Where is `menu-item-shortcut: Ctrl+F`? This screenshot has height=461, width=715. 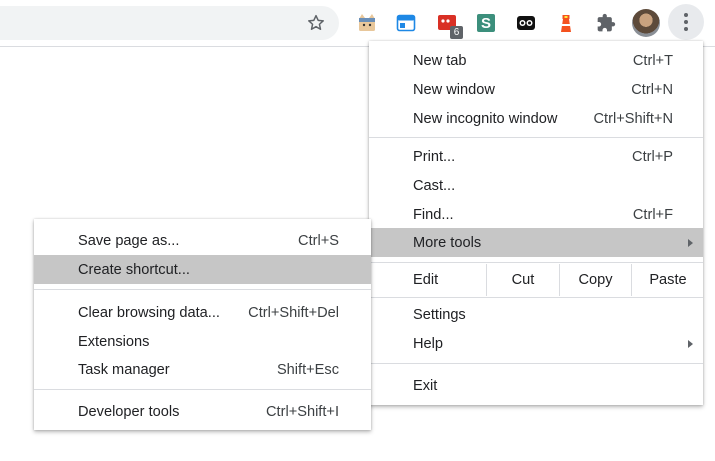 menu-item-shortcut: Ctrl+F is located at coordinates (652, 214).